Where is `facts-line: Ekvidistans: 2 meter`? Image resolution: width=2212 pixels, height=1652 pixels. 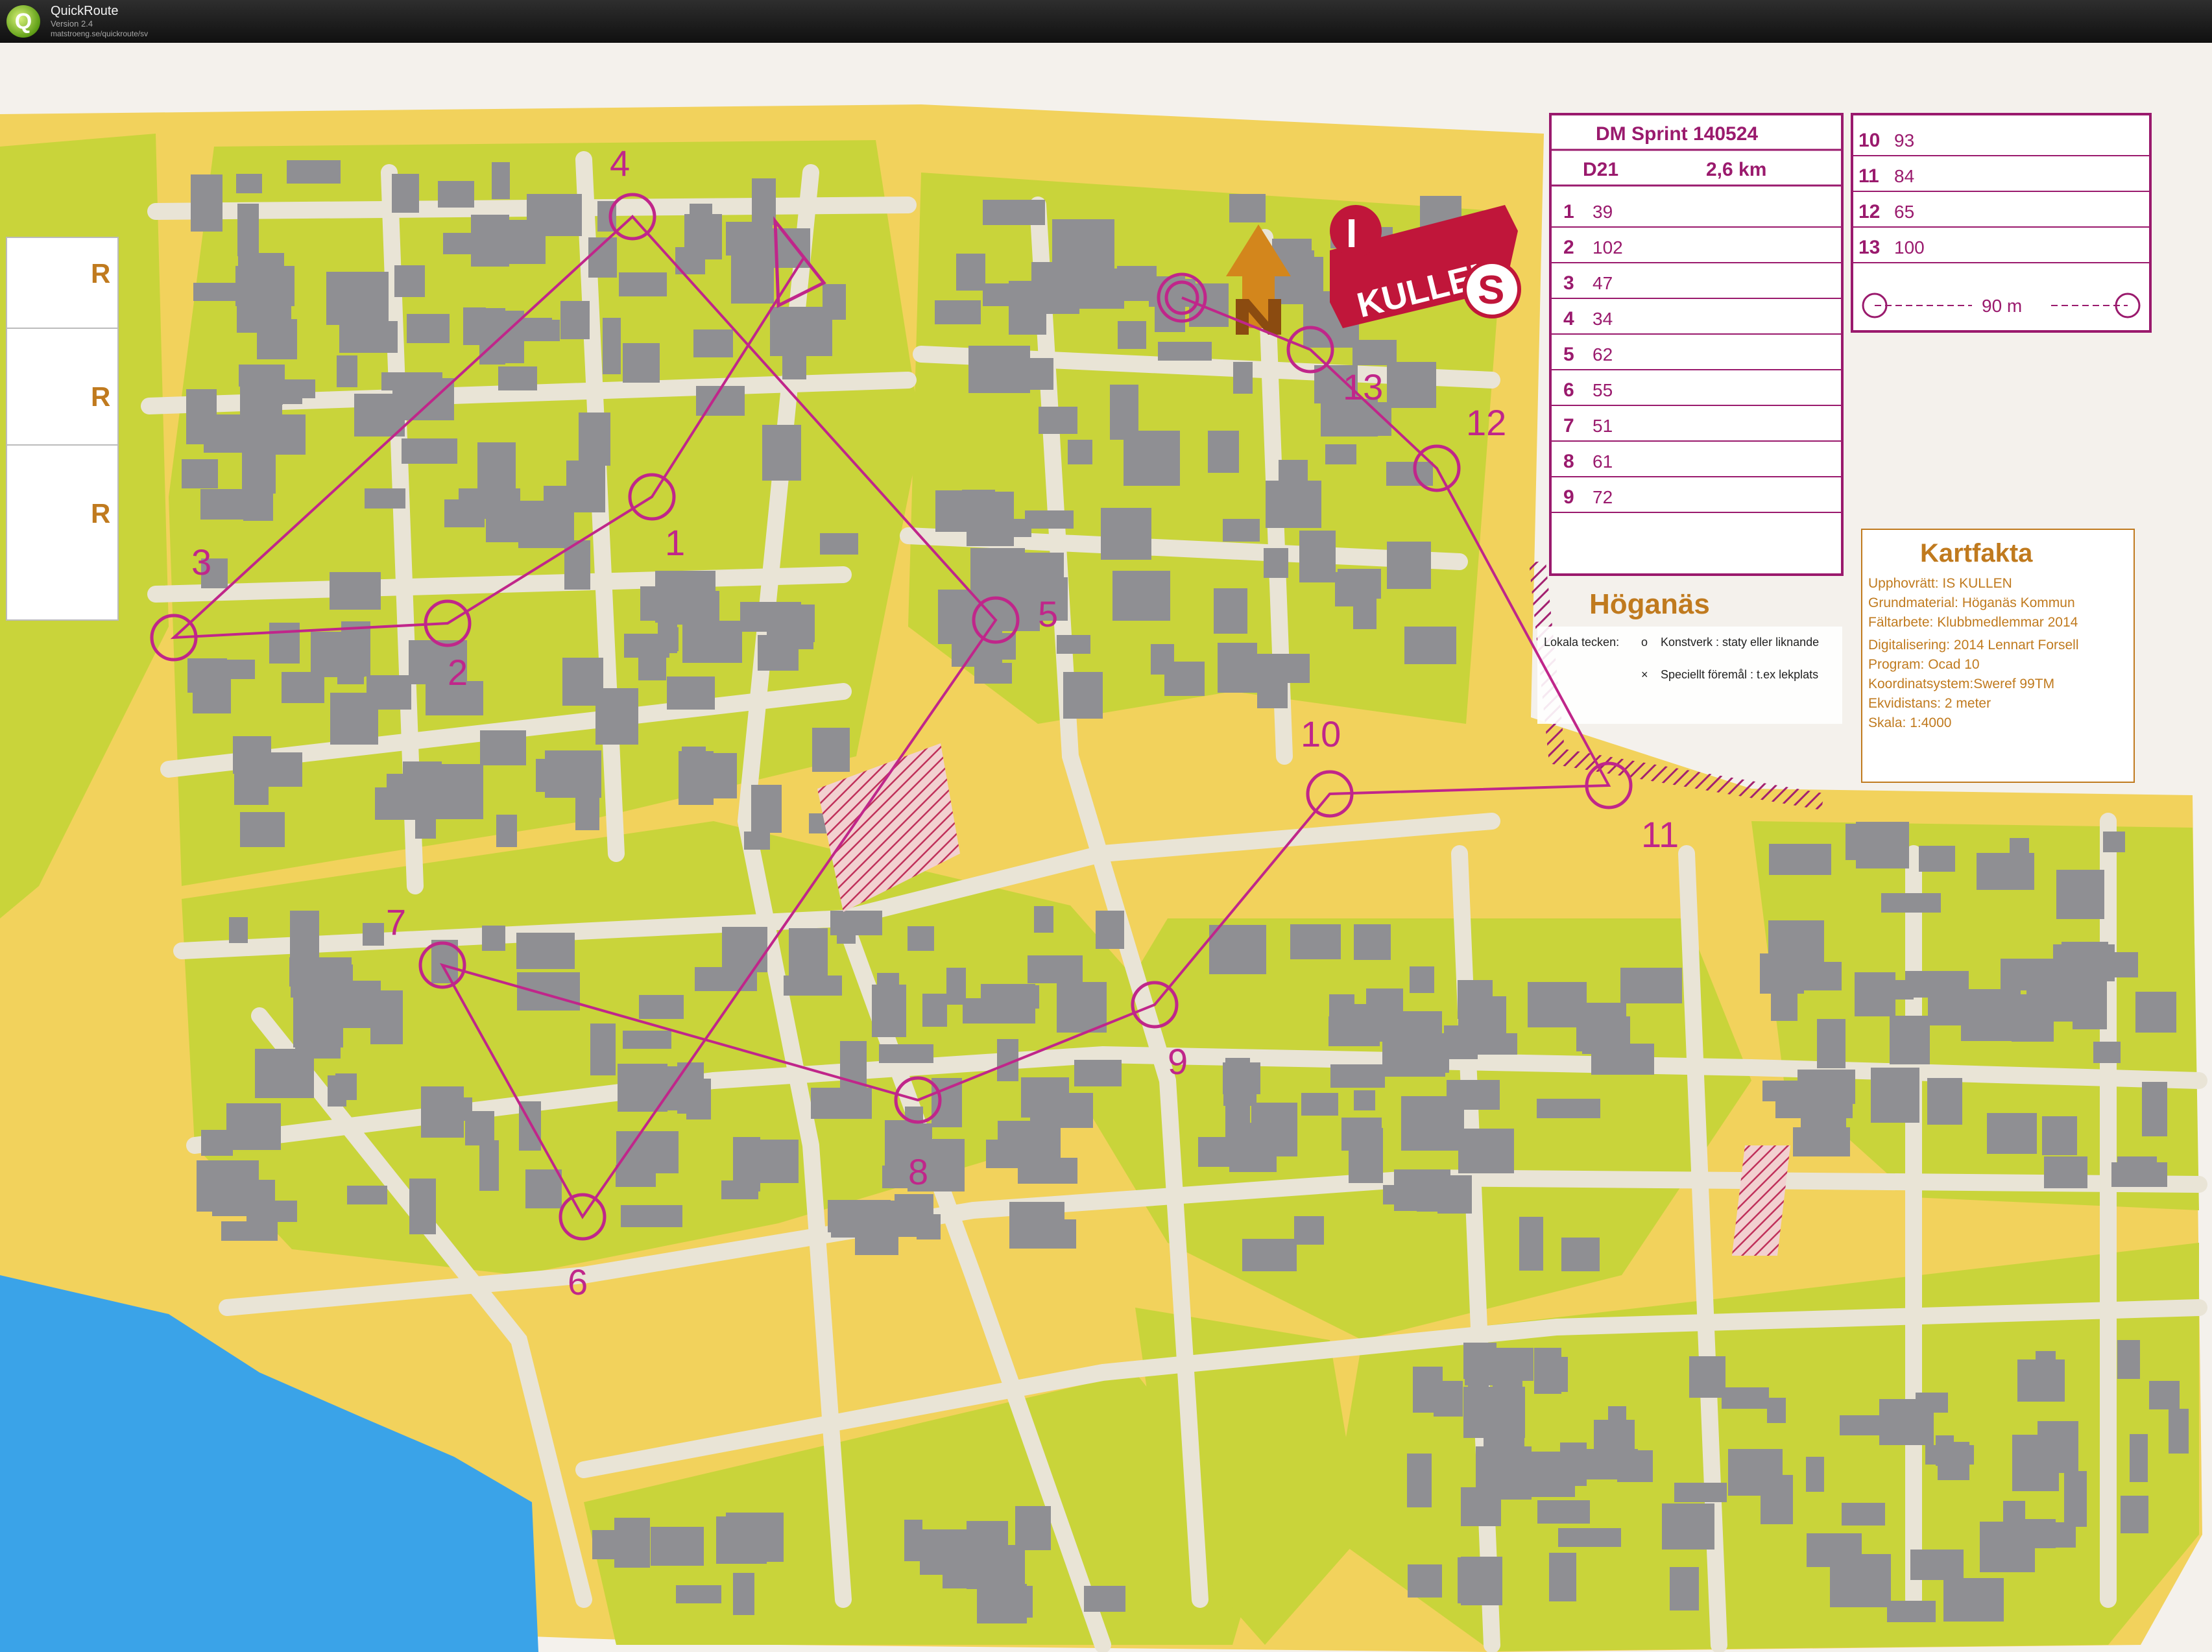 facts-line: Ekvidistans: 2 meter is located at coordinates (1929, 704).